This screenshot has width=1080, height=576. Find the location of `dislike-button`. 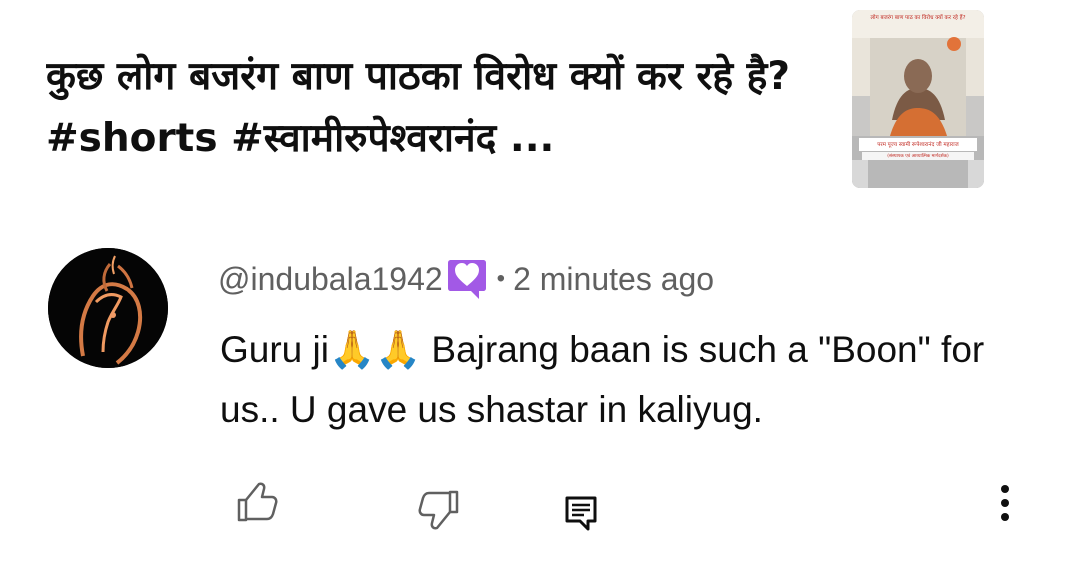

dislike-button is located at coordinates (439, 509).